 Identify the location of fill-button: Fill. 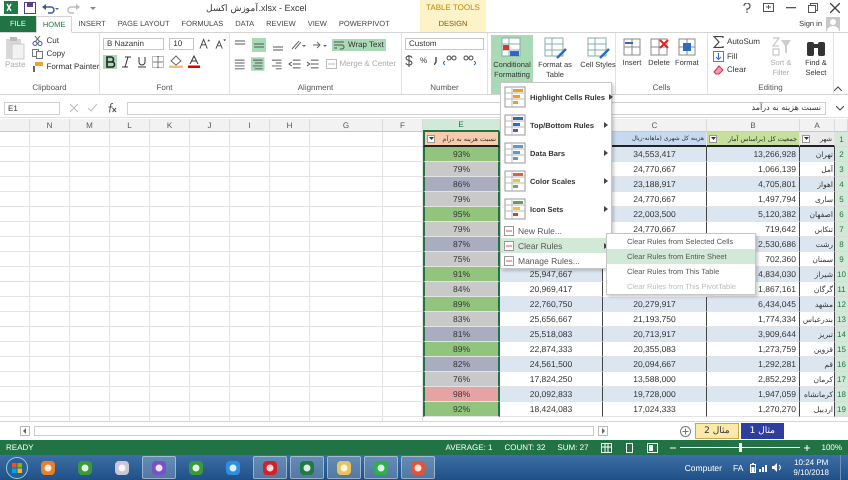
(736, 56).